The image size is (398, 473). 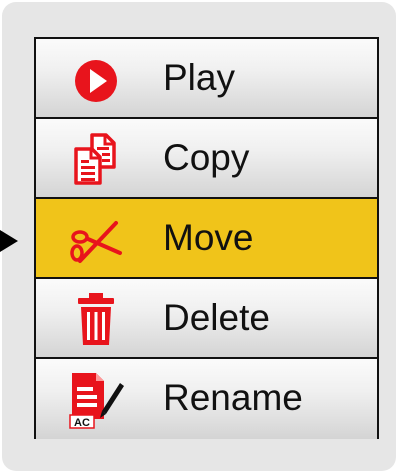 I want to click on scissors-icon, so click(x=96, y=242).